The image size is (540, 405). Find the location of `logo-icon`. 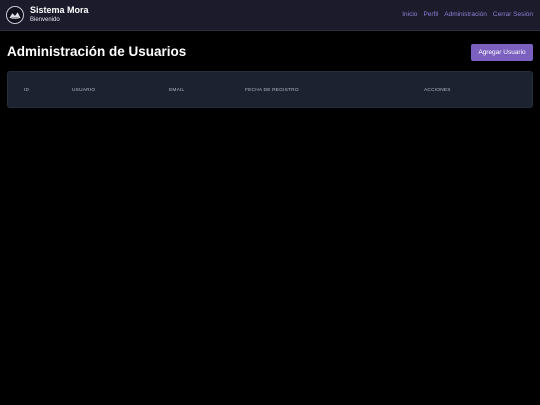

logo-icon is located at coordinates (15, 15).